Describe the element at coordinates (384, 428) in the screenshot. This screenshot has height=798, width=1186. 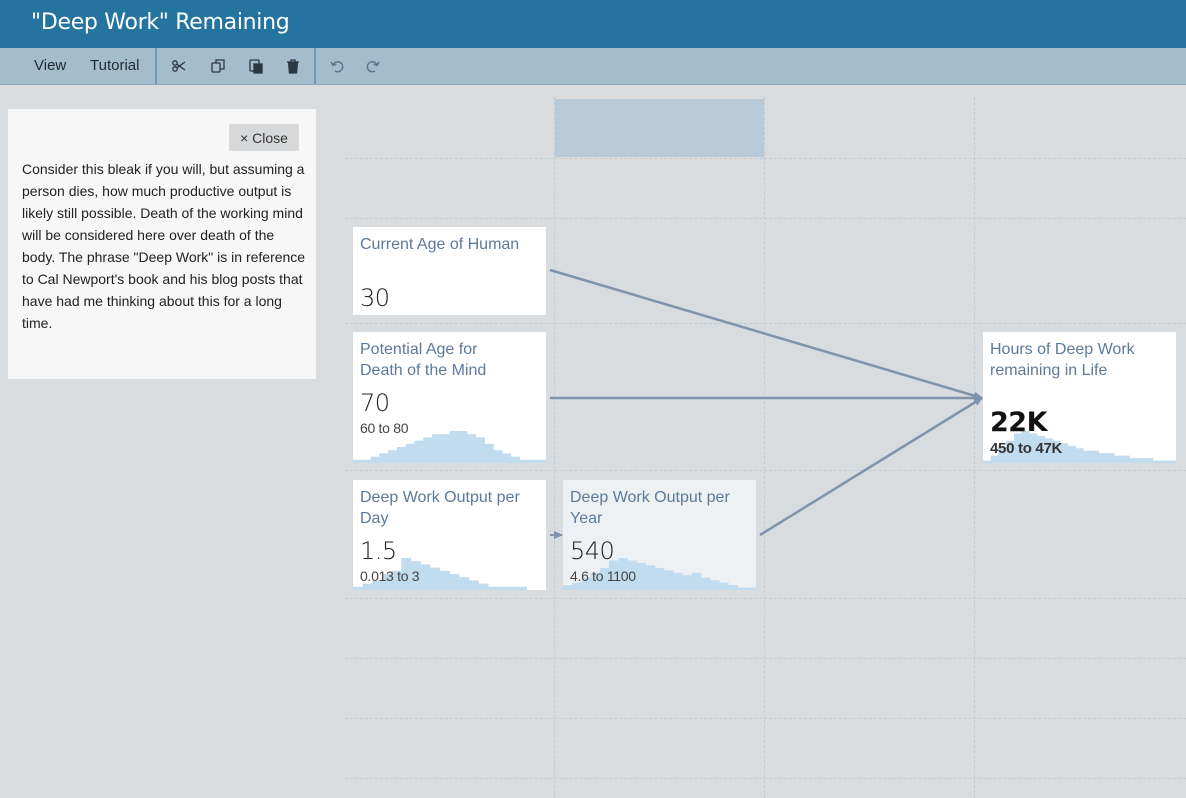
I see `node-range: 60 to 80` at that location.